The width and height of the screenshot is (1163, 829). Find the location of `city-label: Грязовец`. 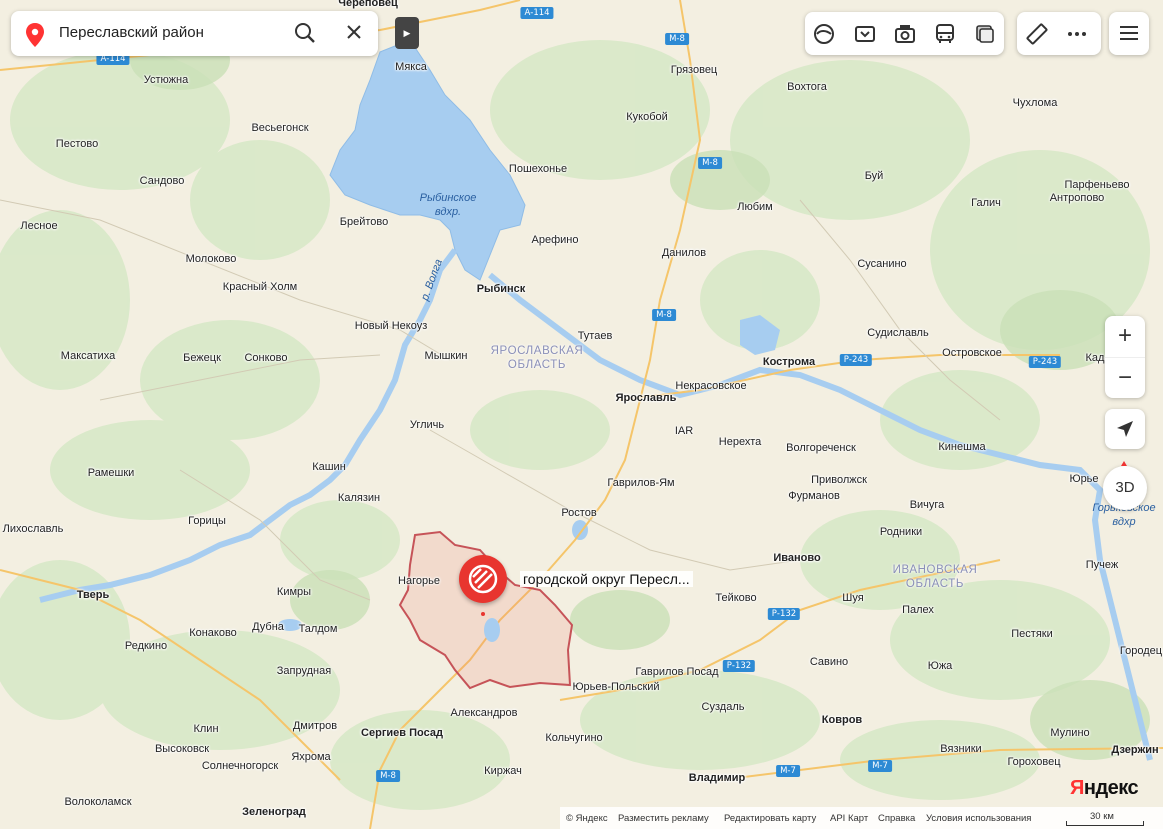

city-label: Грязовец is located at coordinates (694, 70).